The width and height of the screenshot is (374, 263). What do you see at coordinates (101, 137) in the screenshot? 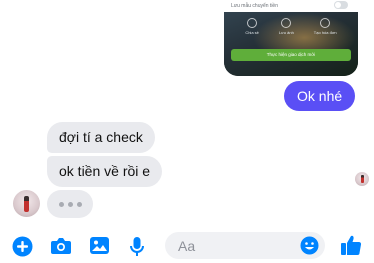
I see `incoming-message-bubble: đợi tí a check` at bounding box center [101, 137].